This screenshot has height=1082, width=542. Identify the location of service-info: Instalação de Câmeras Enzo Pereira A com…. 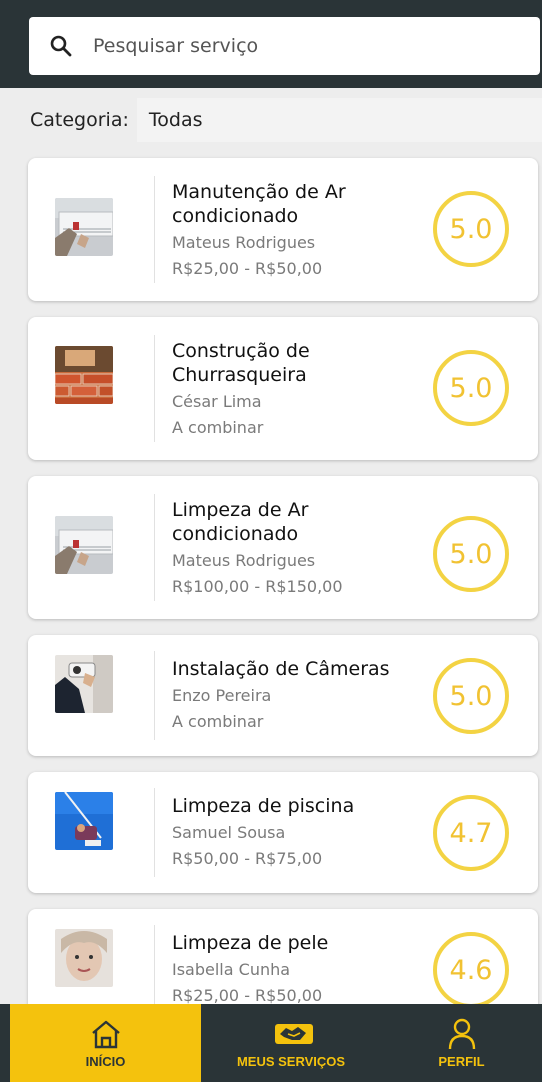
(297, 696).